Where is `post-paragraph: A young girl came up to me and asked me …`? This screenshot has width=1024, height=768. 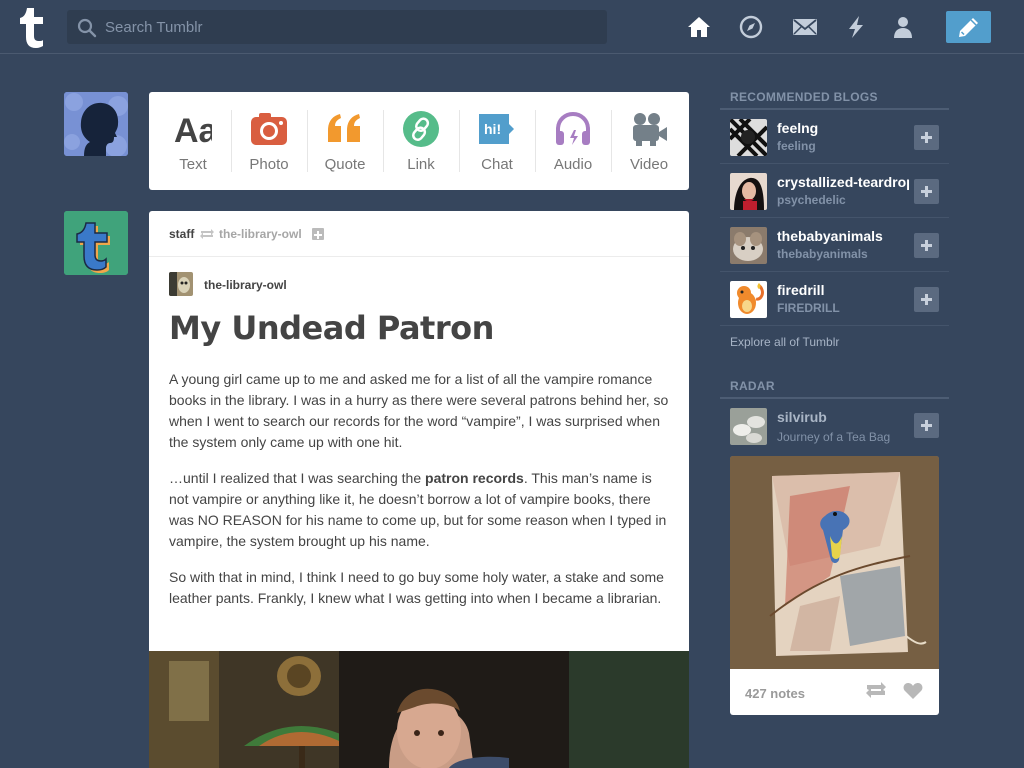 post-paragraph: A young girl came up to me and asked me … is located at coordinates (419, 410).